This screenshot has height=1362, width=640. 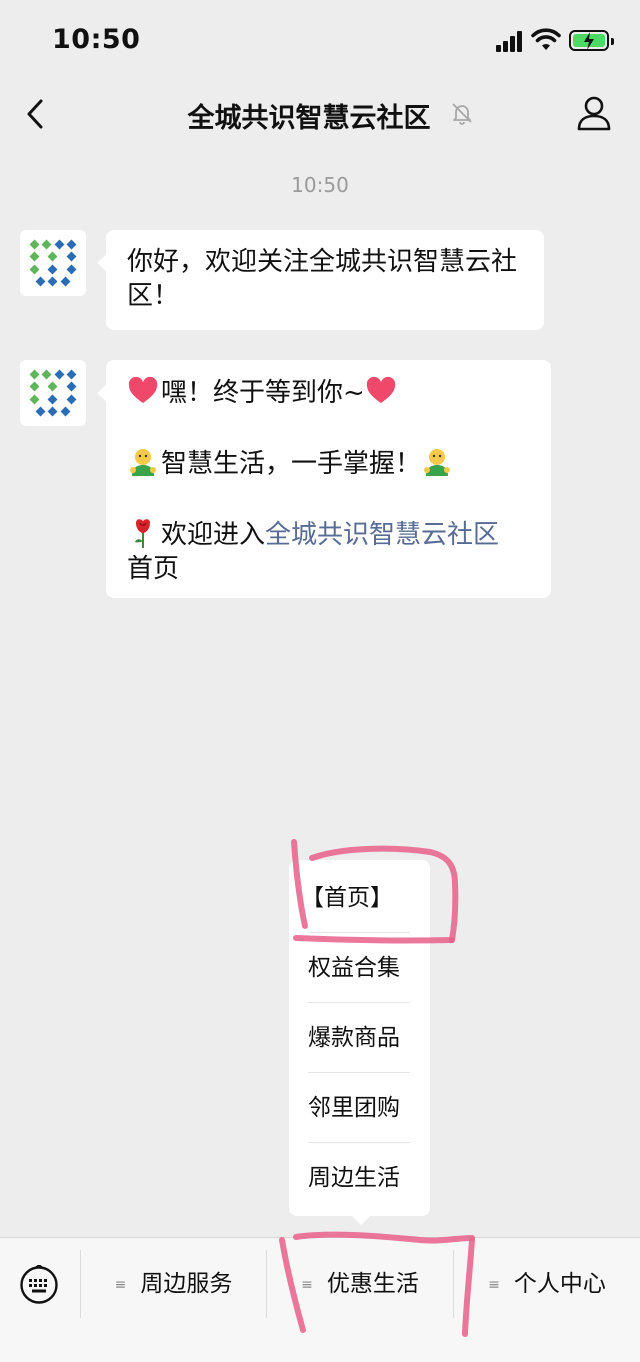 What do you see at coordinates (359, 968) in the screenshot?
I see `submenu-item-benefits: 权益合集` at bounding box center [359, 968].